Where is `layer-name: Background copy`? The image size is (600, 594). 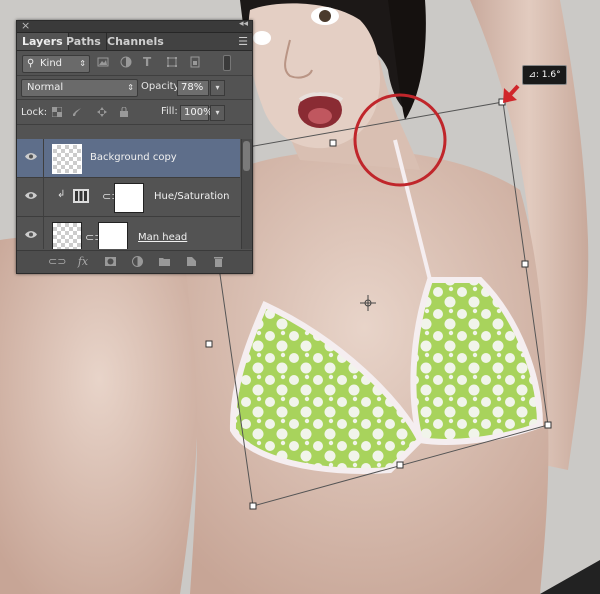
layer-name: Background copy is located at coordinates (133, 157).